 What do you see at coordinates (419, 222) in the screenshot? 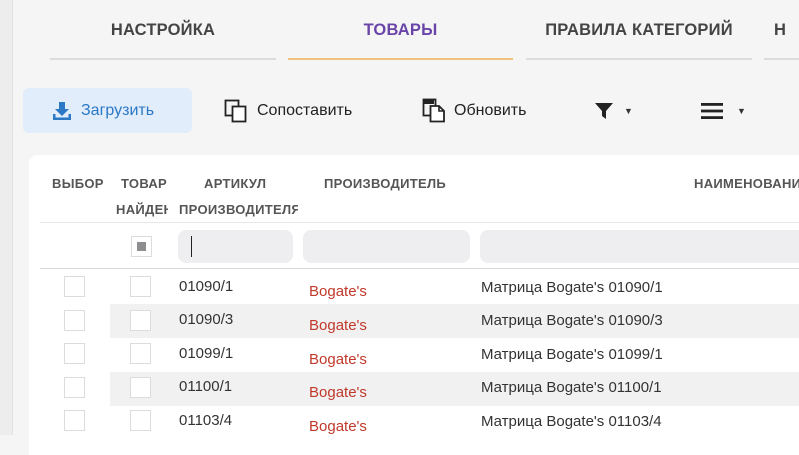
I see `header-divider` at bounding box center [419, 222].